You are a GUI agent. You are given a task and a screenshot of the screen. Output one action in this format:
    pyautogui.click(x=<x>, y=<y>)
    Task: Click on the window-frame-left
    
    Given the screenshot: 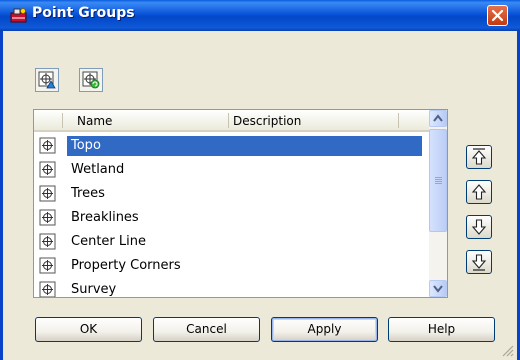 What is the action you would take?
    pyautogui.click(x=1, y=195)
    